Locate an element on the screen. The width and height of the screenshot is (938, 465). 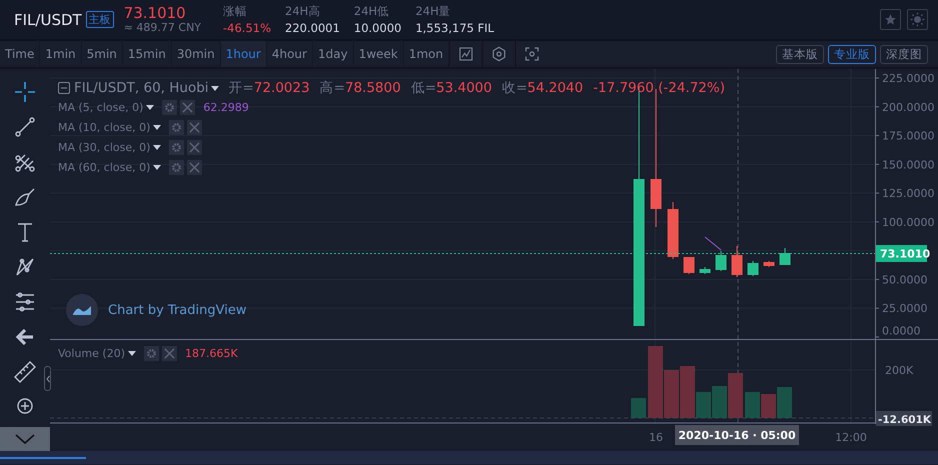
version-button: 基本版 is located at coordinates (800, 54).